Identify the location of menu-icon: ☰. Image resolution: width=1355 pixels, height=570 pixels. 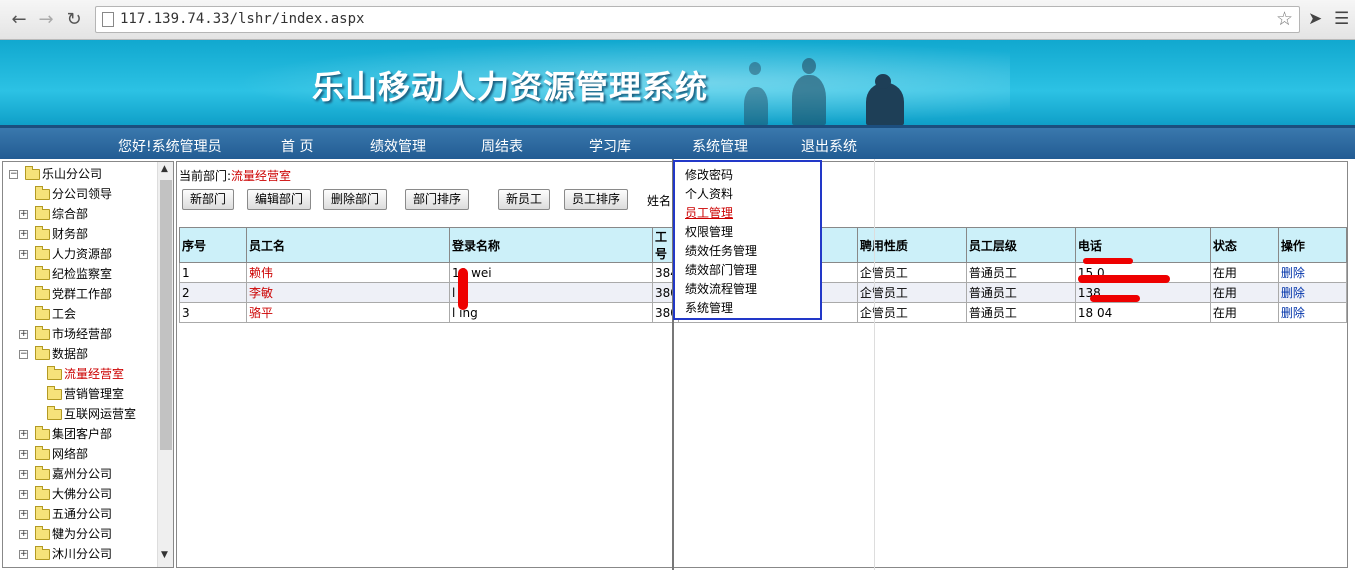
(1341, 19).